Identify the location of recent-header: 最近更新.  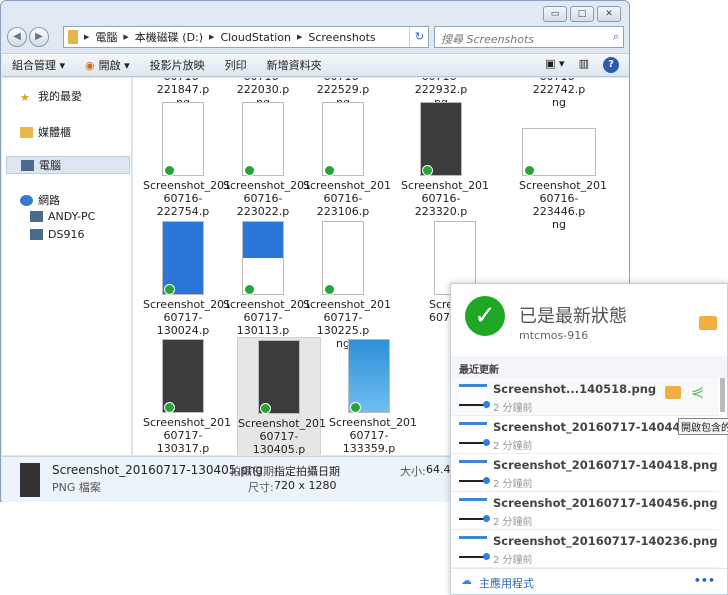
(589, 367).